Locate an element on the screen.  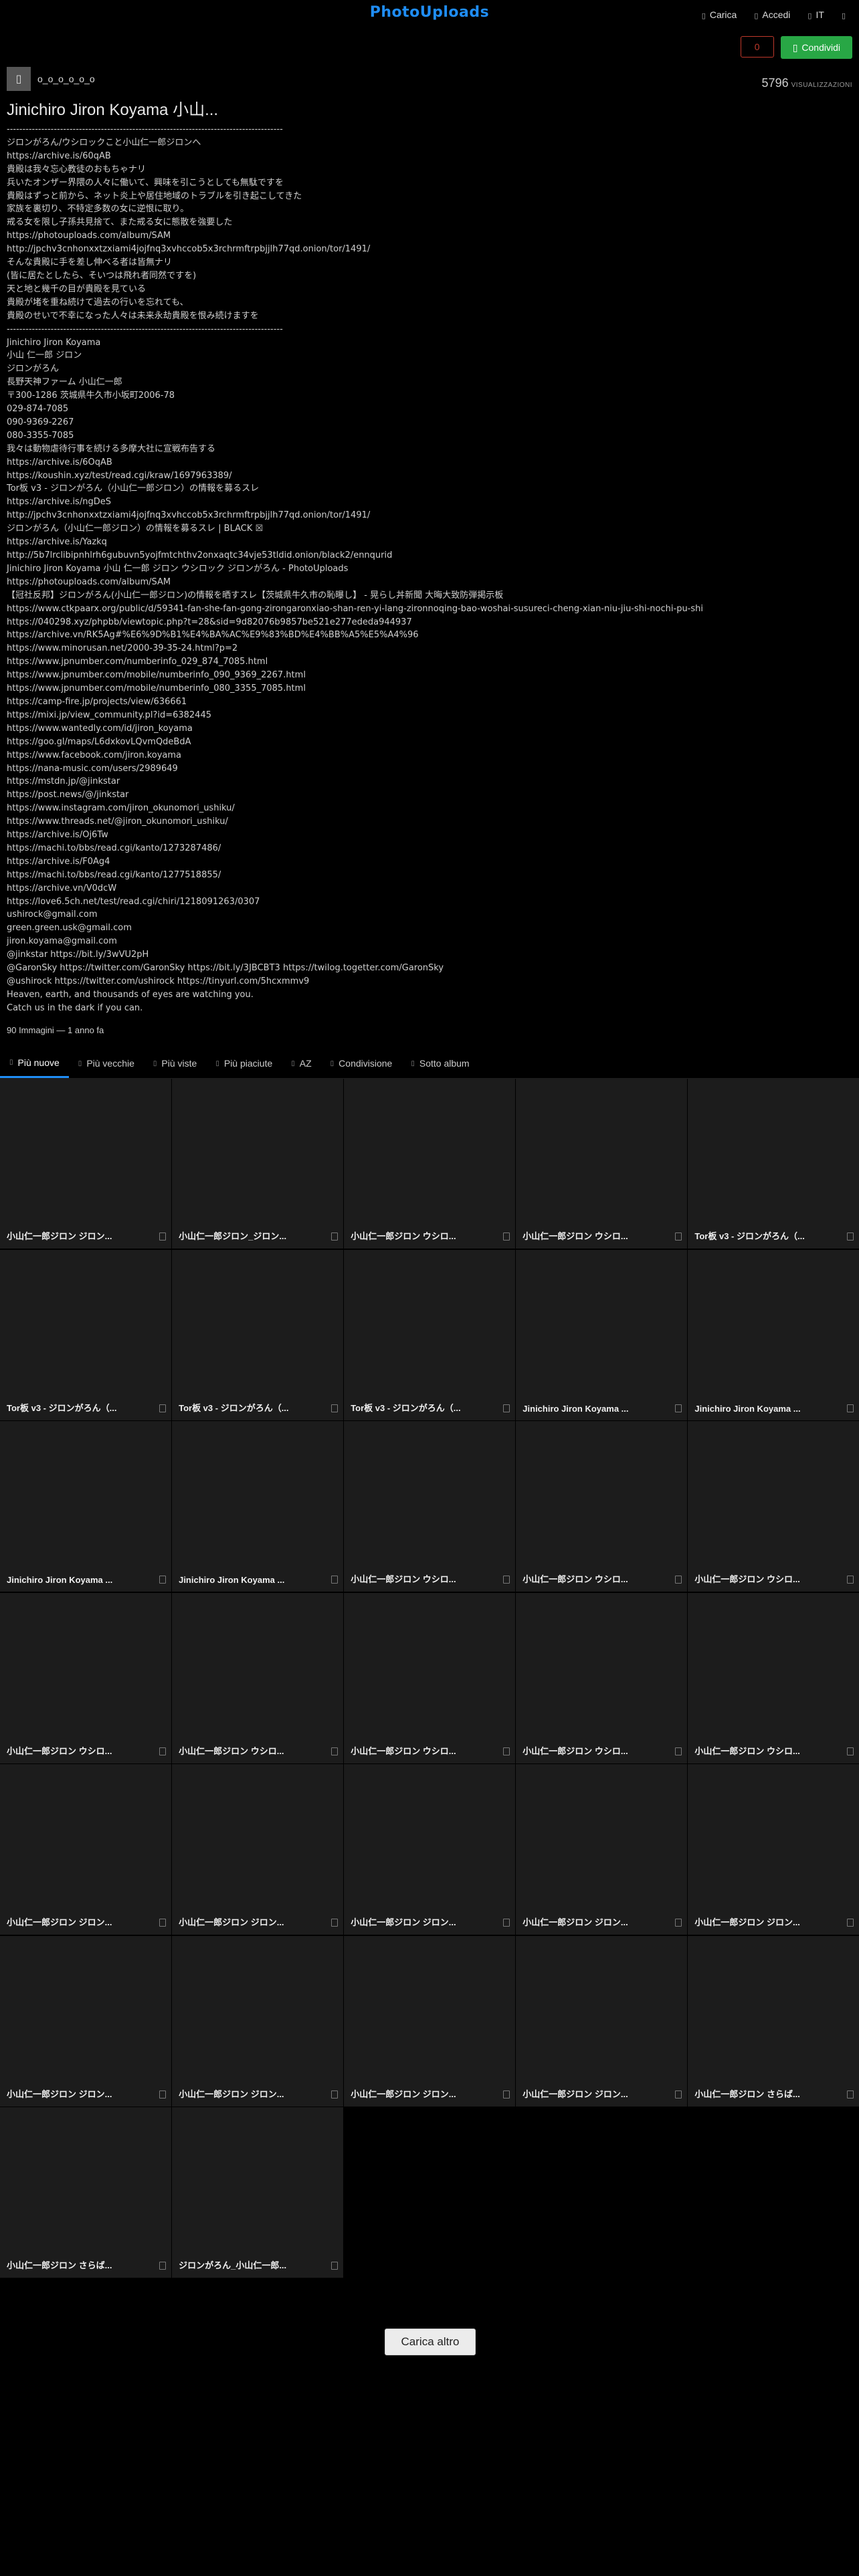
nav-language: ▯ IT is located at coordinates (816, 14).